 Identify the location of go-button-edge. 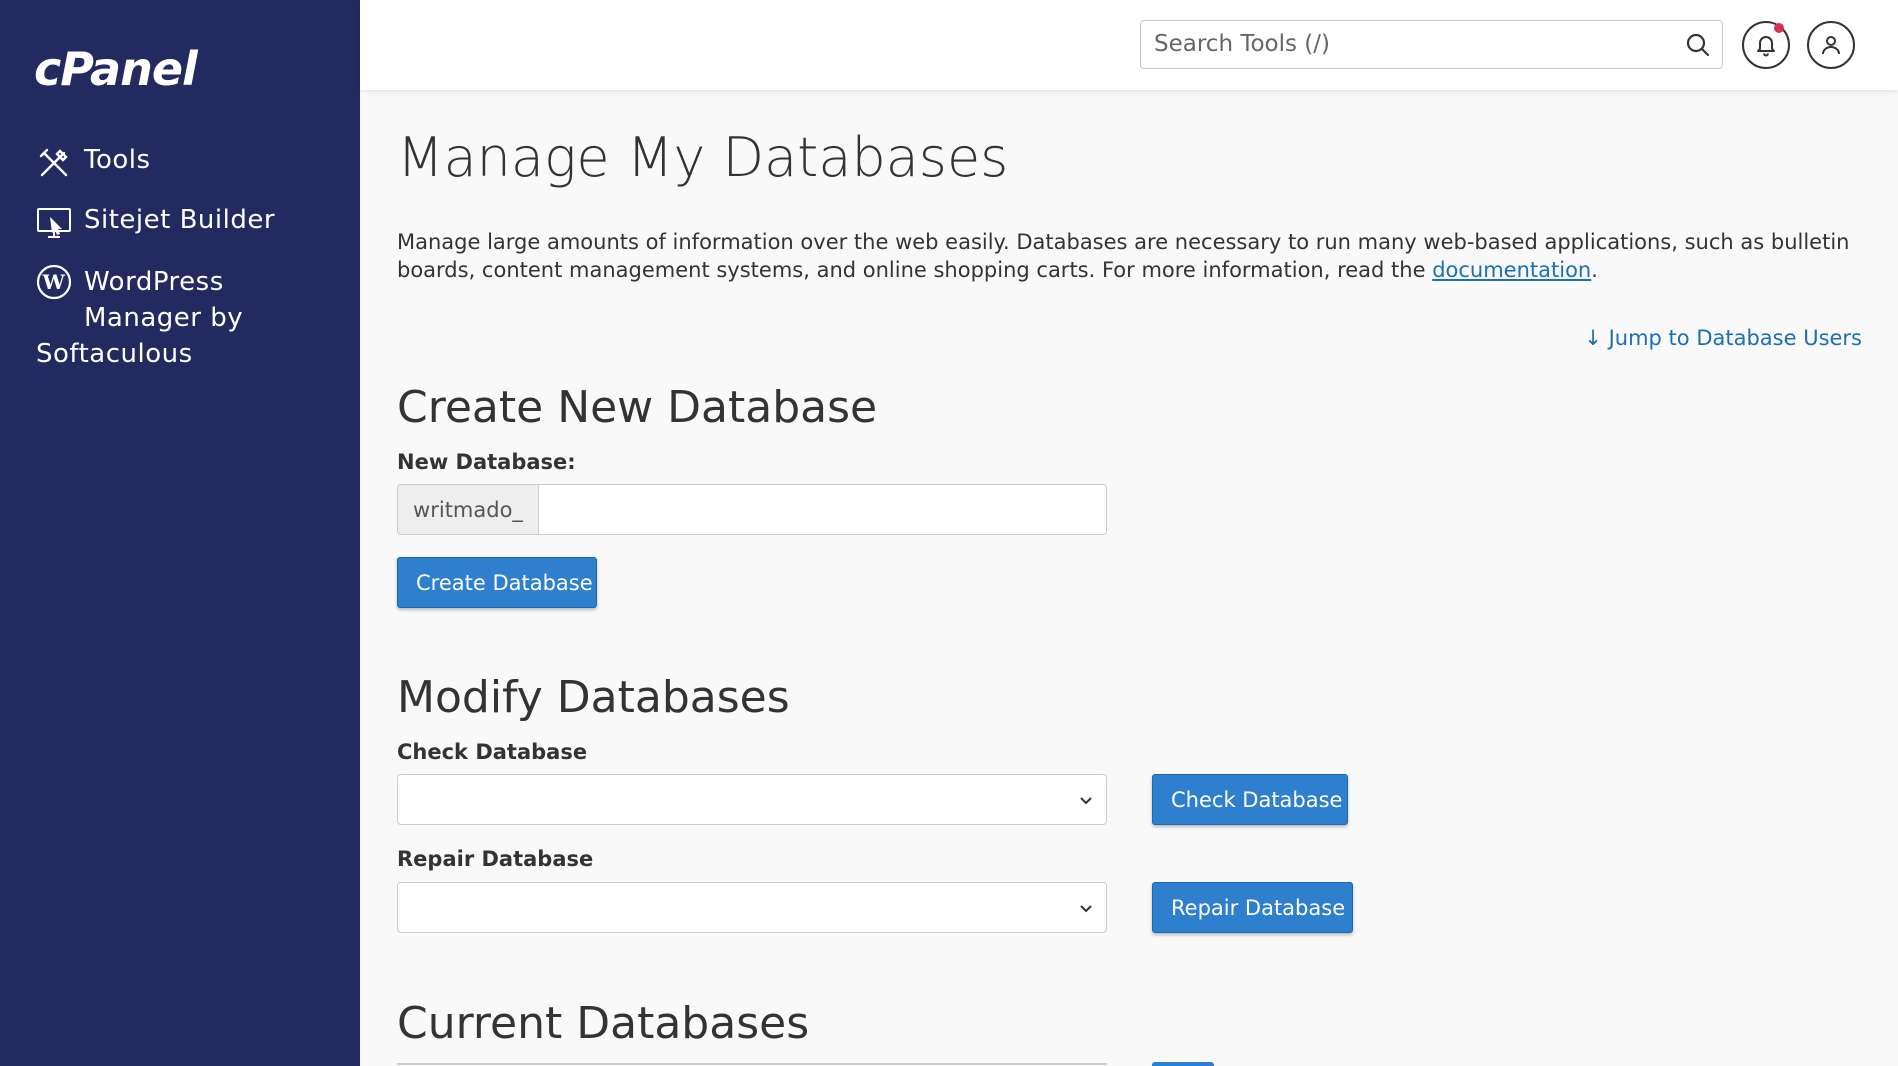
(1183, 1064).